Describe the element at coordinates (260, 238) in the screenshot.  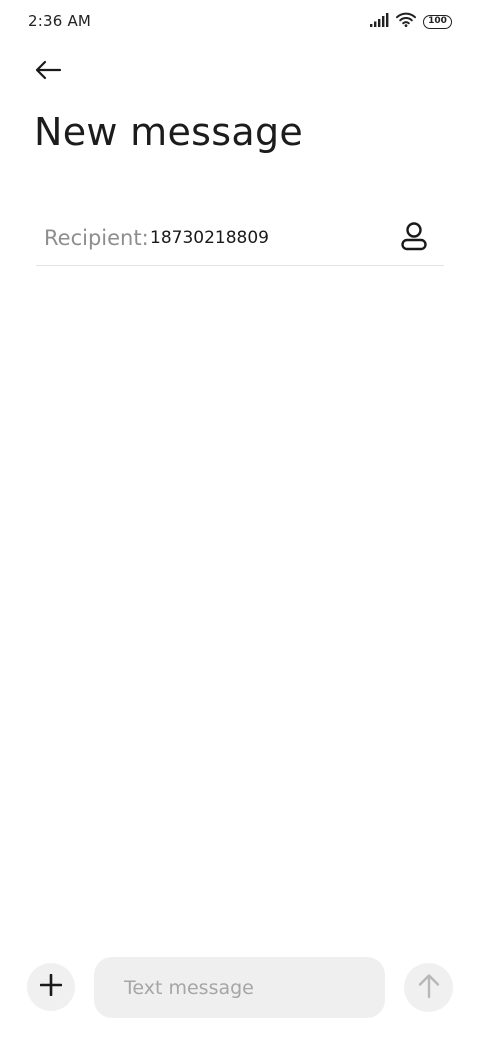
I see `recipient-input` at that location.